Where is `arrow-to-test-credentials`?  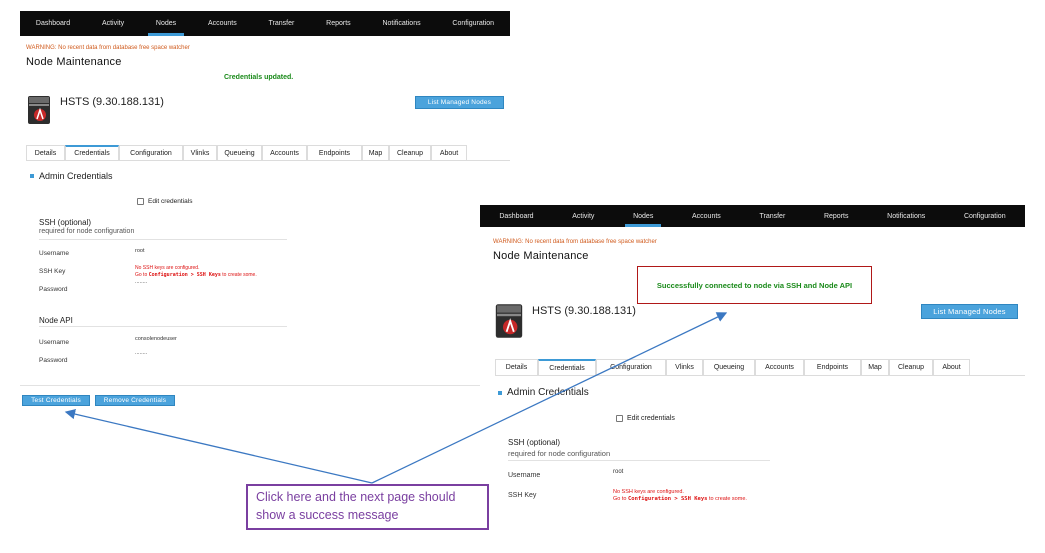
arrow-to-test-credentials is located at coordinates (218, 446).